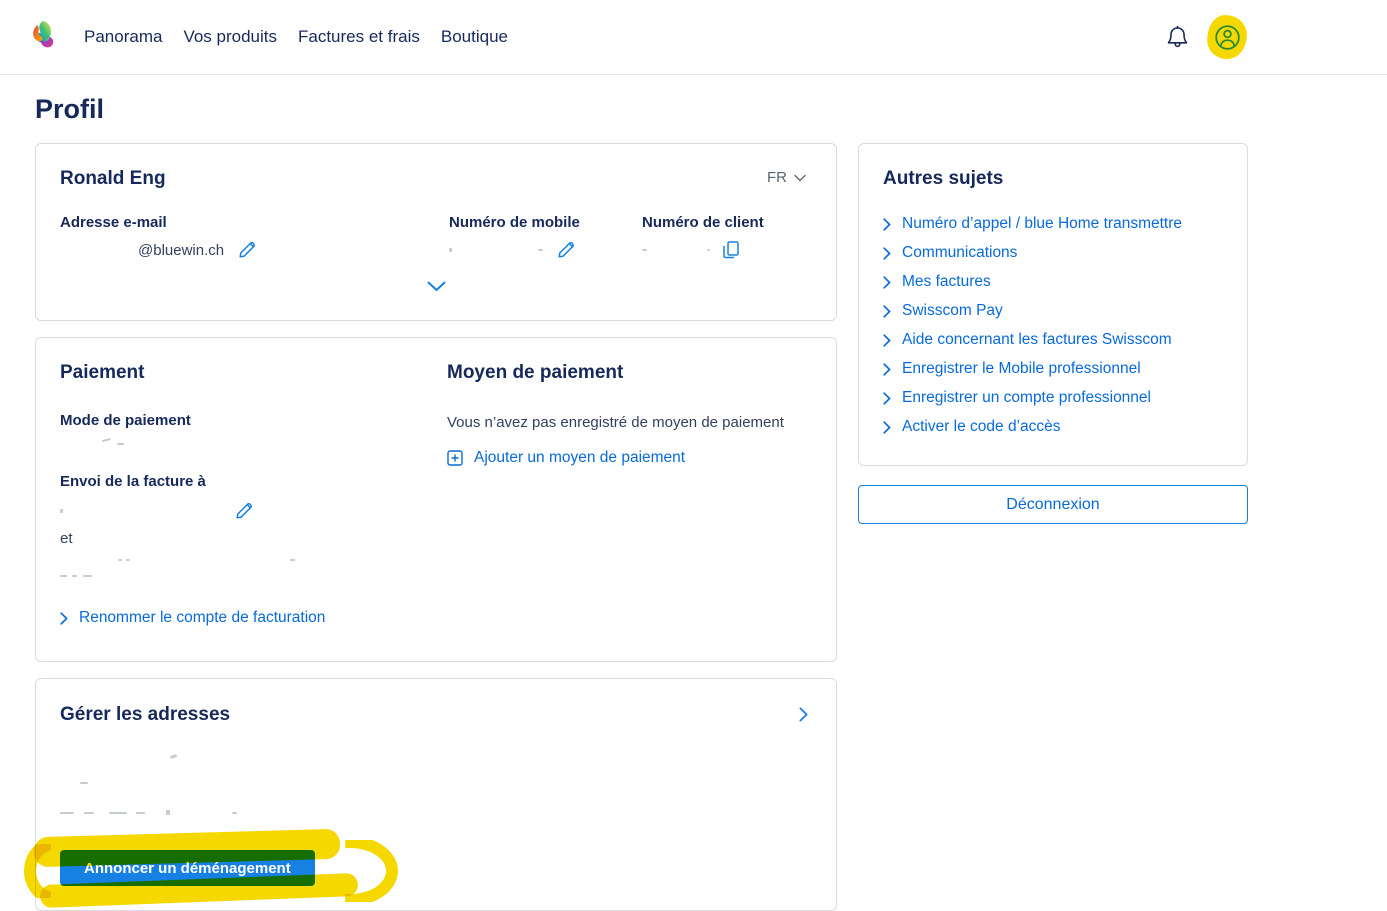 The width and height of the screenshot is (1387, 911). I want to click on rename-link-label: Renommer le compte de facturation, so click(202, 617).